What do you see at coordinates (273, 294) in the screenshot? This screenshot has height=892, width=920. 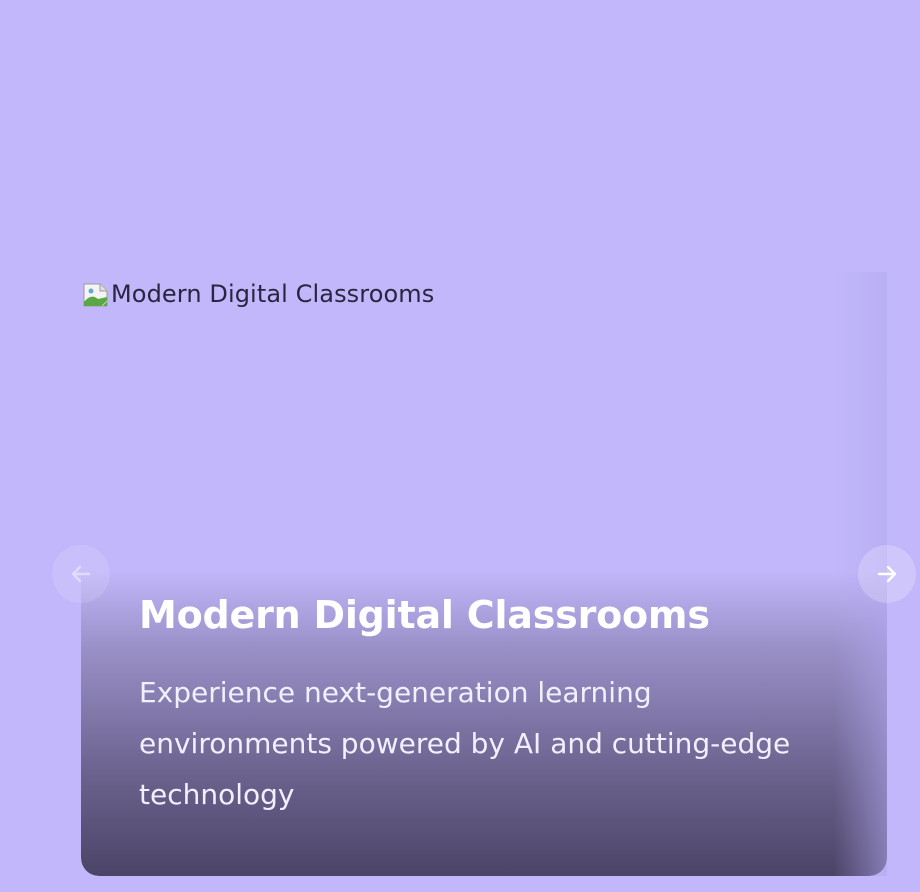 I see `slide-image-alt-text: Modern Digital Classrooms` at bounding box center [273, 294].